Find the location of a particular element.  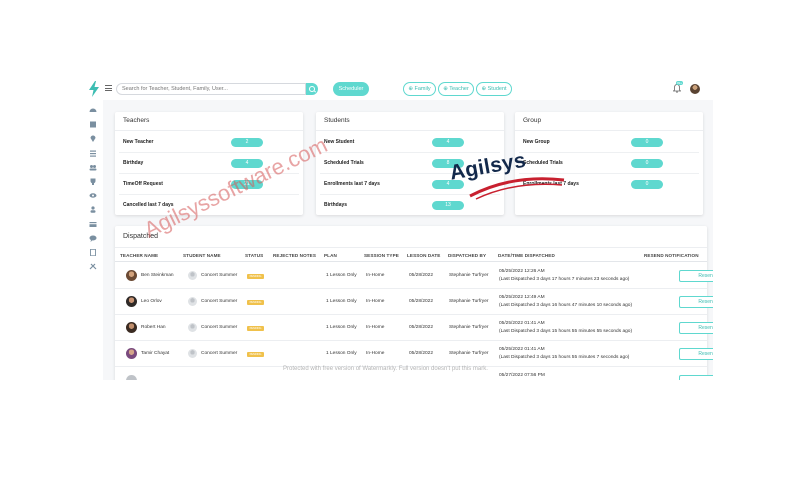

teacher-name: Robert Han is located at coordinates (153, 327).